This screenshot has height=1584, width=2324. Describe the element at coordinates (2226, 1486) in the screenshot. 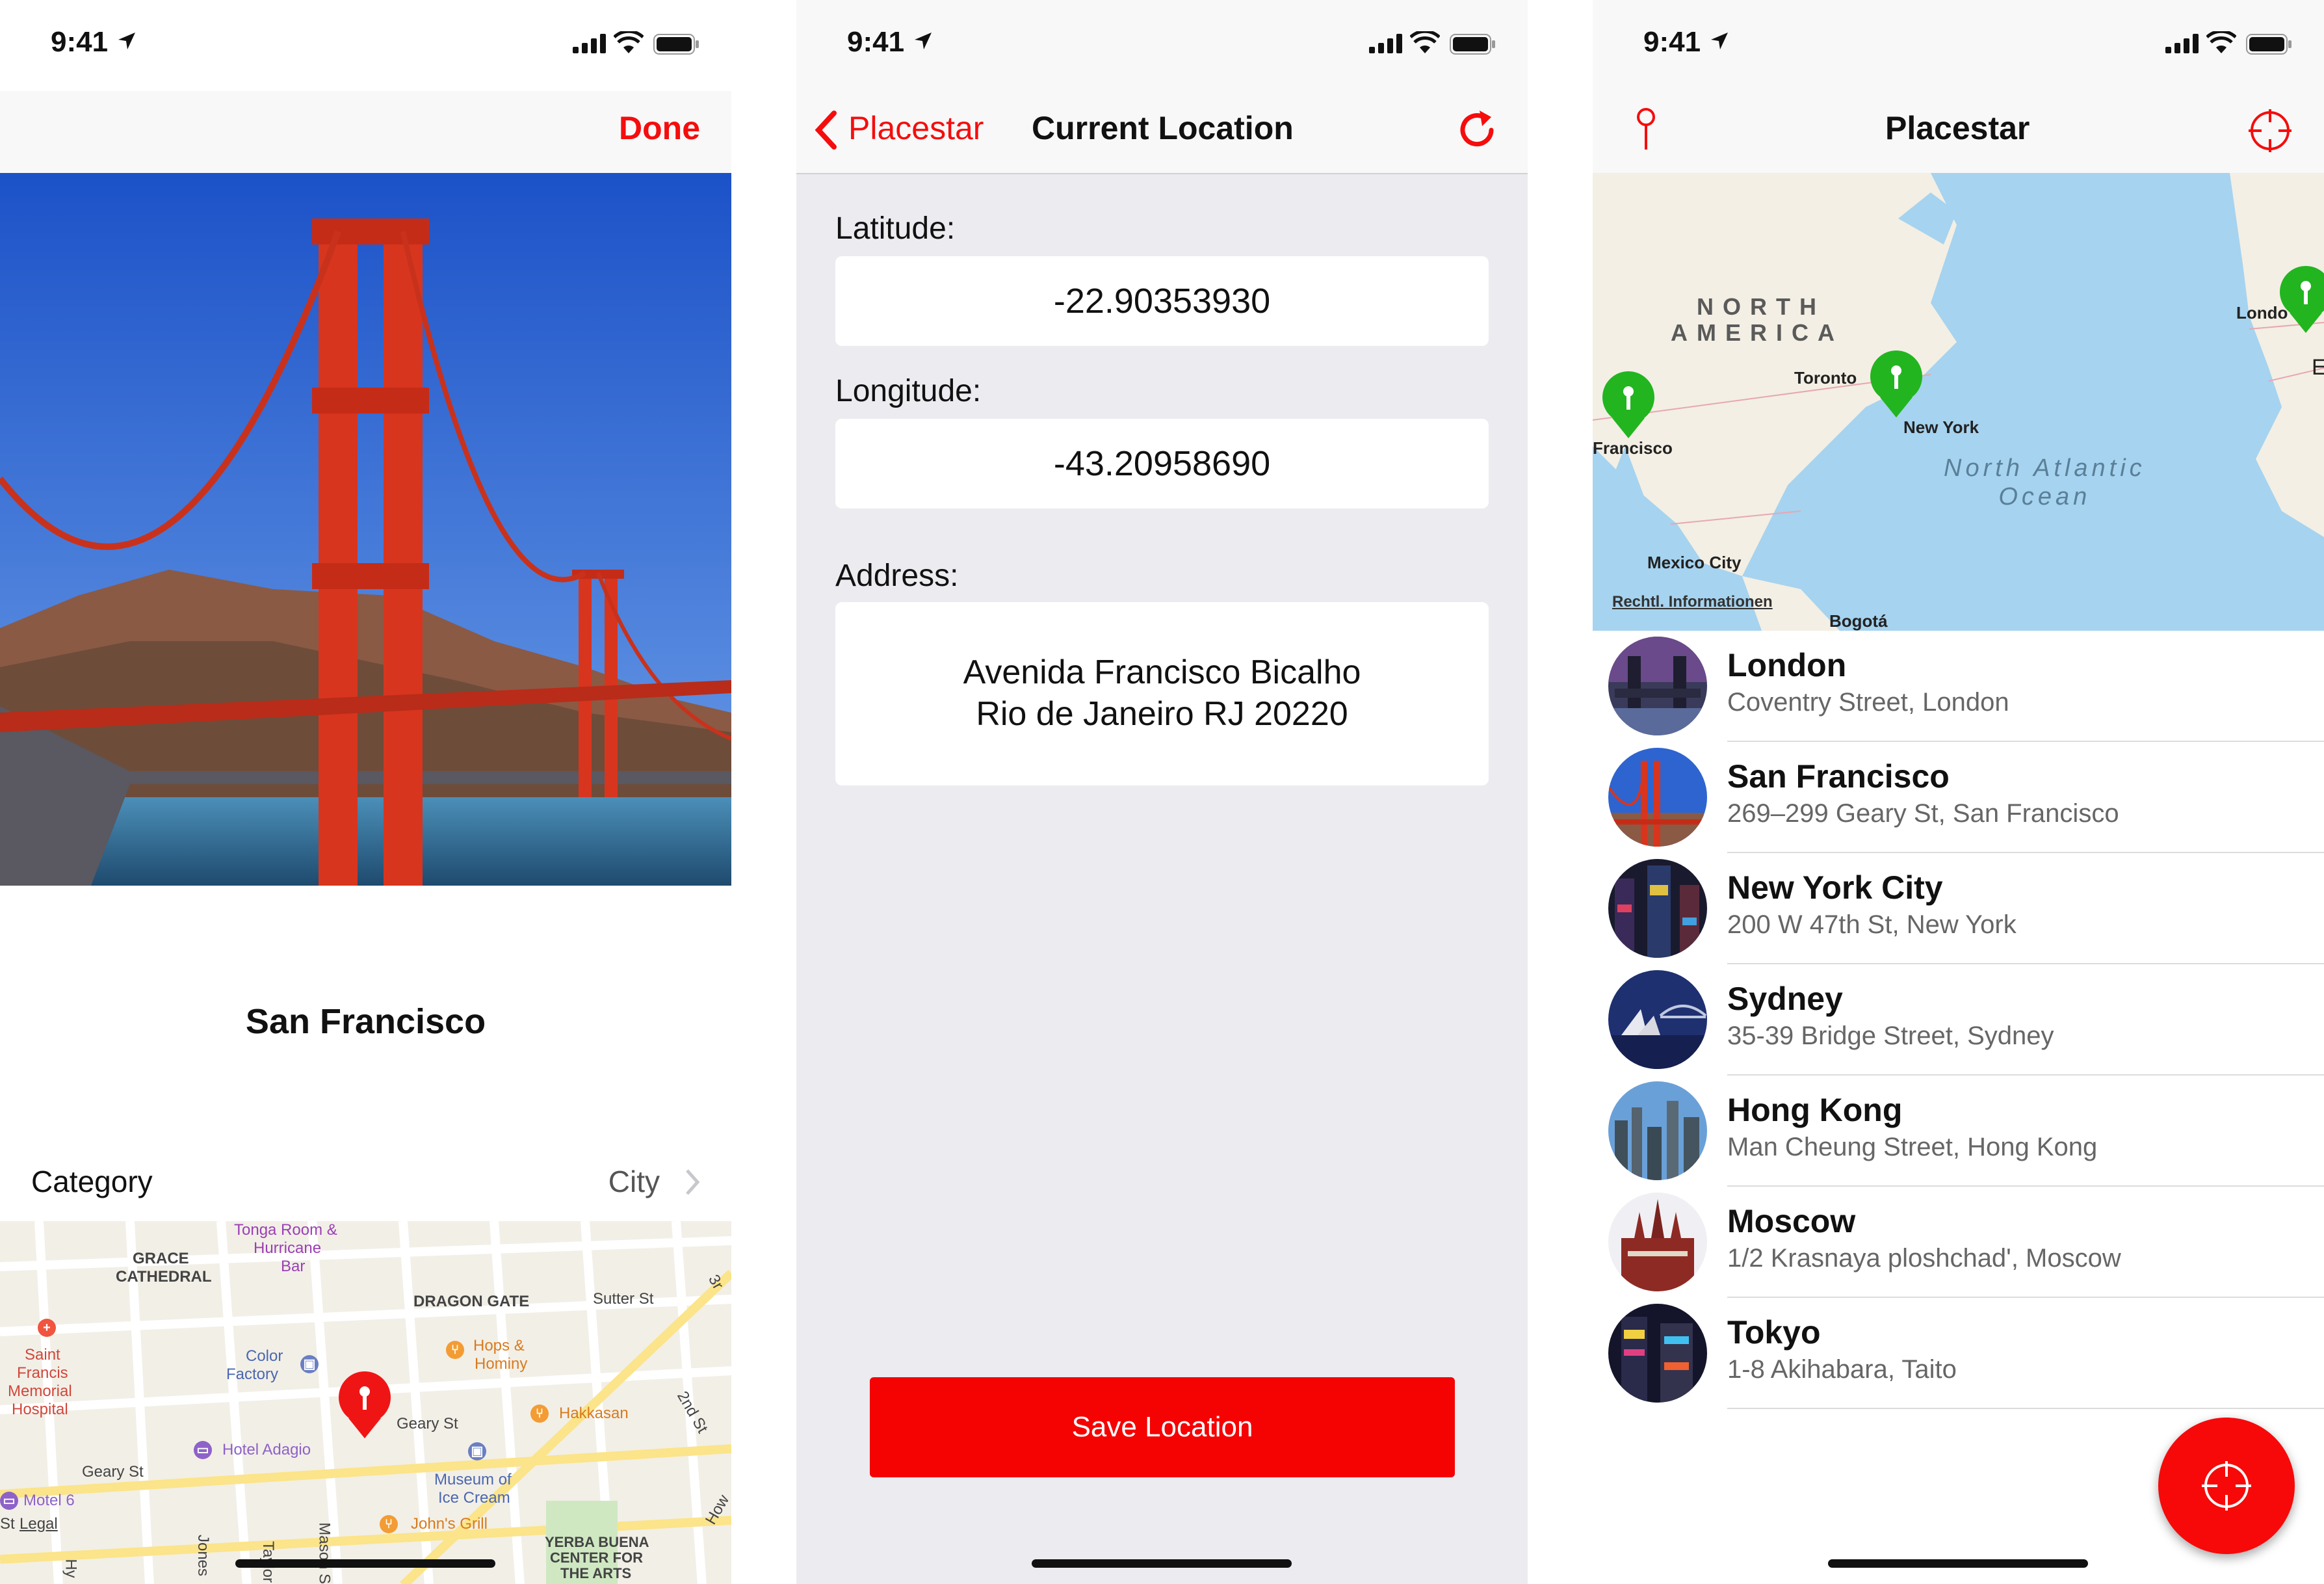

I see `locate-me-button` at that location.